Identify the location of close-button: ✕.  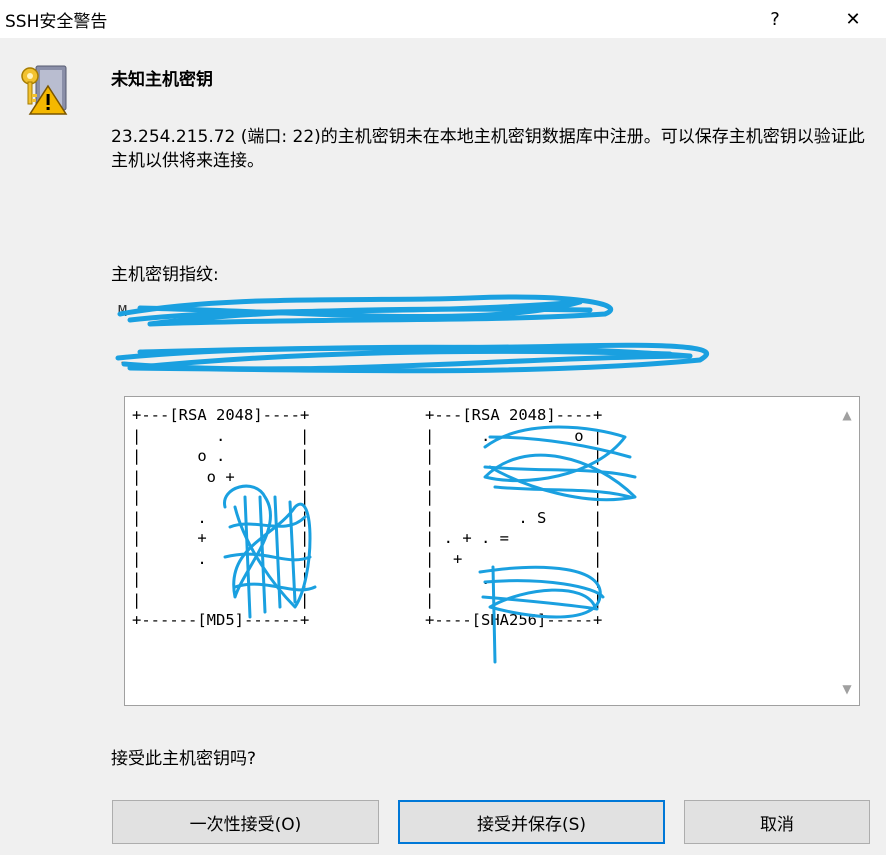
(853, 19).